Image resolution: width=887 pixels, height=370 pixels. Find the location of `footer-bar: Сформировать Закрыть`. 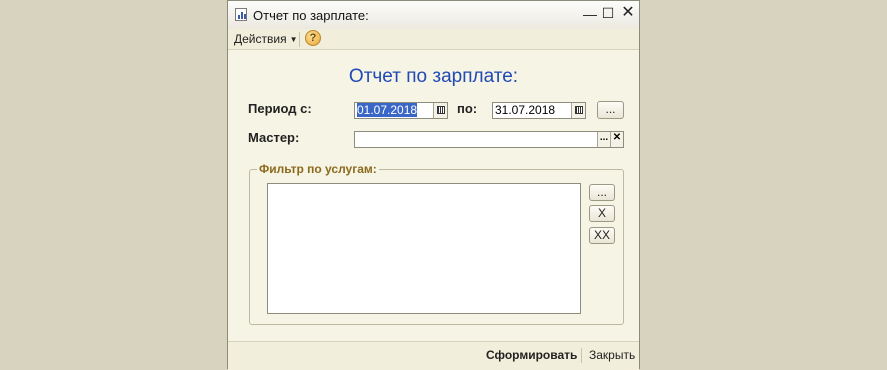

footer-bar: Сформировать Закрыть is located at coordinates (433, 355).